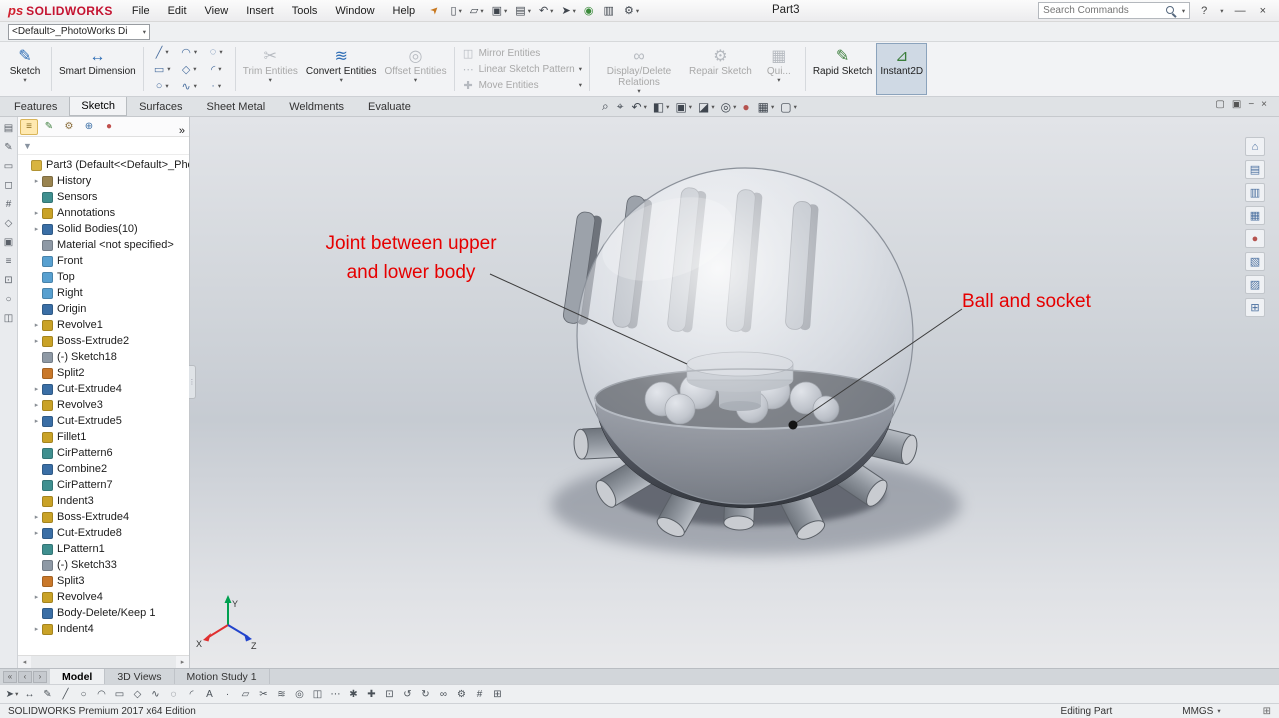  I want to click on tab-evaluate: Evaluate, so click(389, 106).